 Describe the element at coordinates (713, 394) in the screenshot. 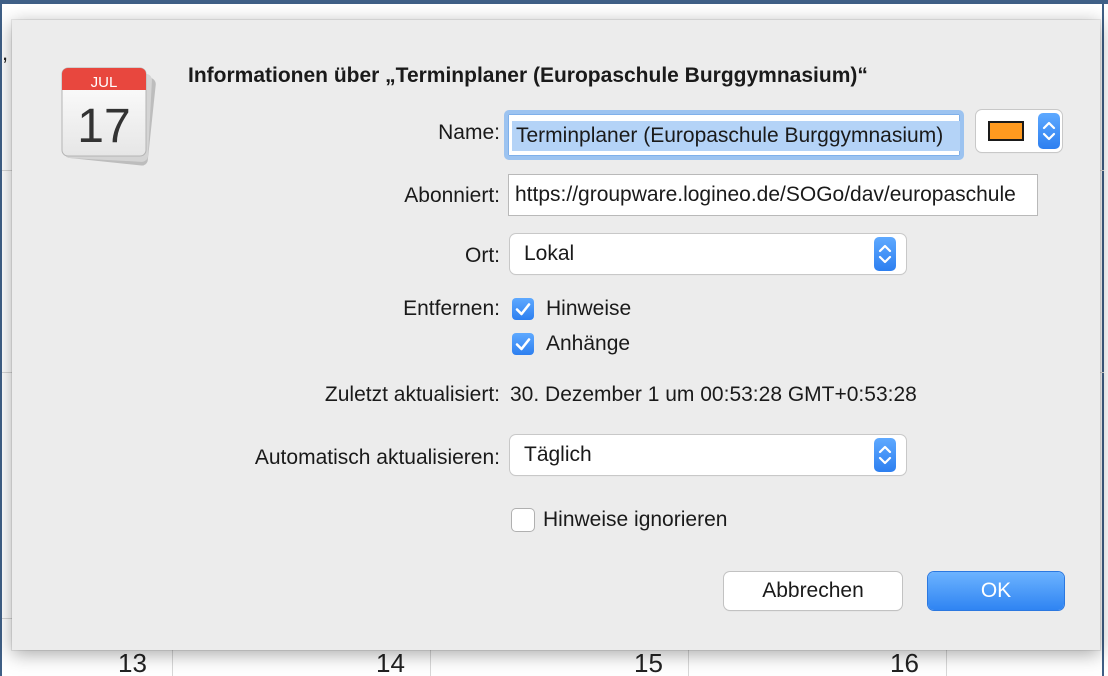

I see `last-updated-value: 30. Dezember 1 um 00:53:28 GMT+0:53:28` at that location.